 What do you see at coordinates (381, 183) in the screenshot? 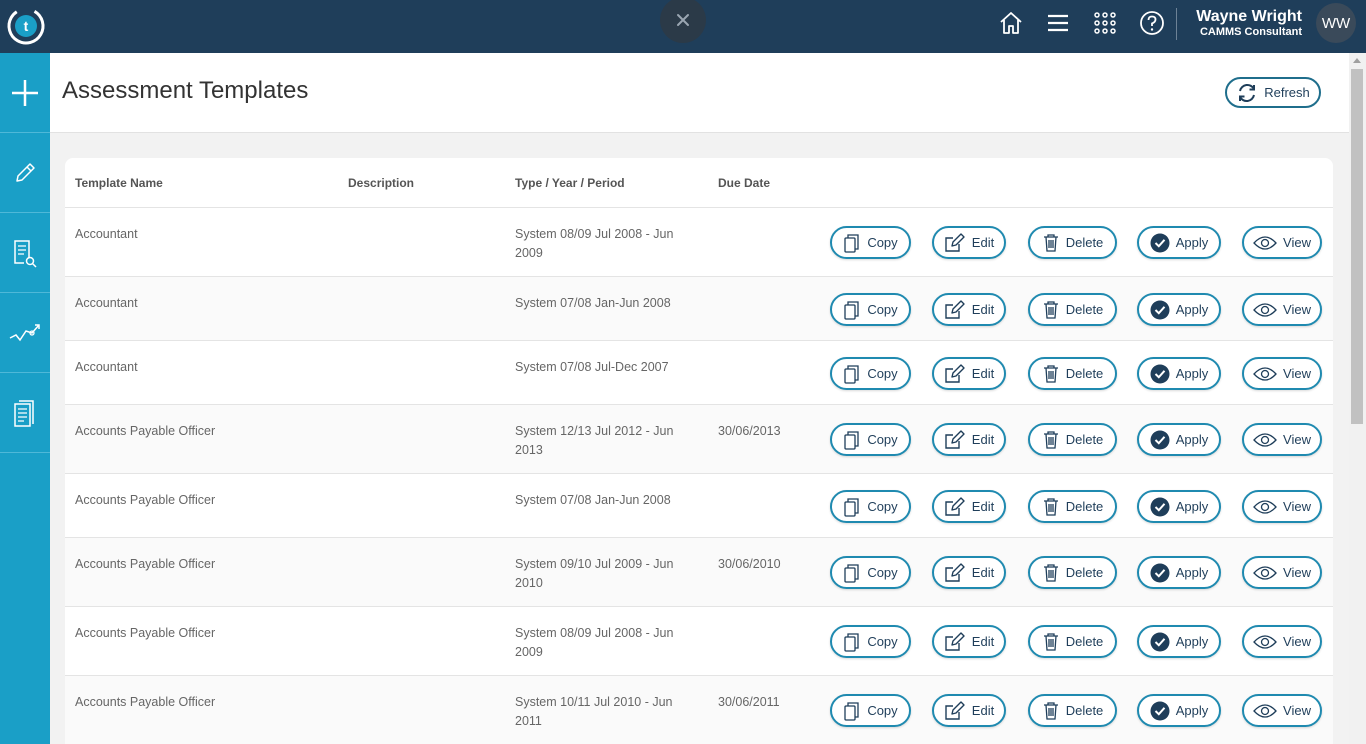
I see `column-header-description: Description` at bounding box center [381, 183].